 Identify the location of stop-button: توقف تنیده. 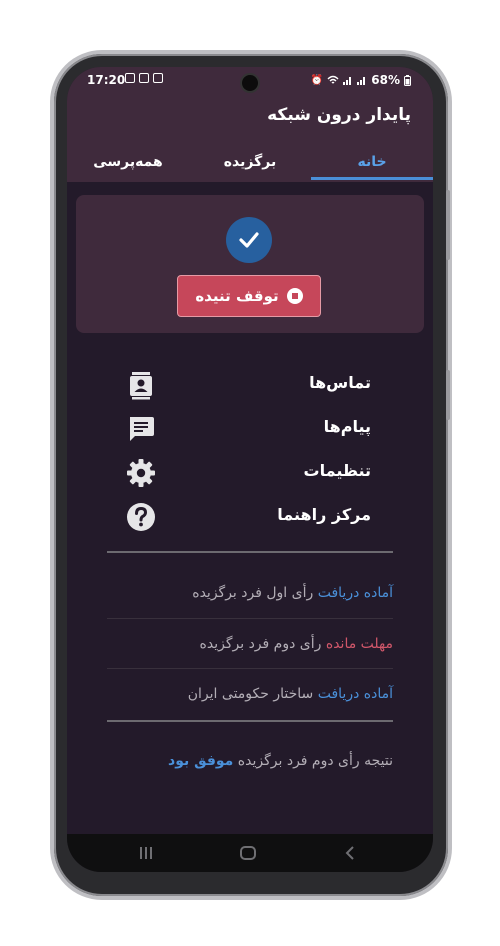
(249, 296).